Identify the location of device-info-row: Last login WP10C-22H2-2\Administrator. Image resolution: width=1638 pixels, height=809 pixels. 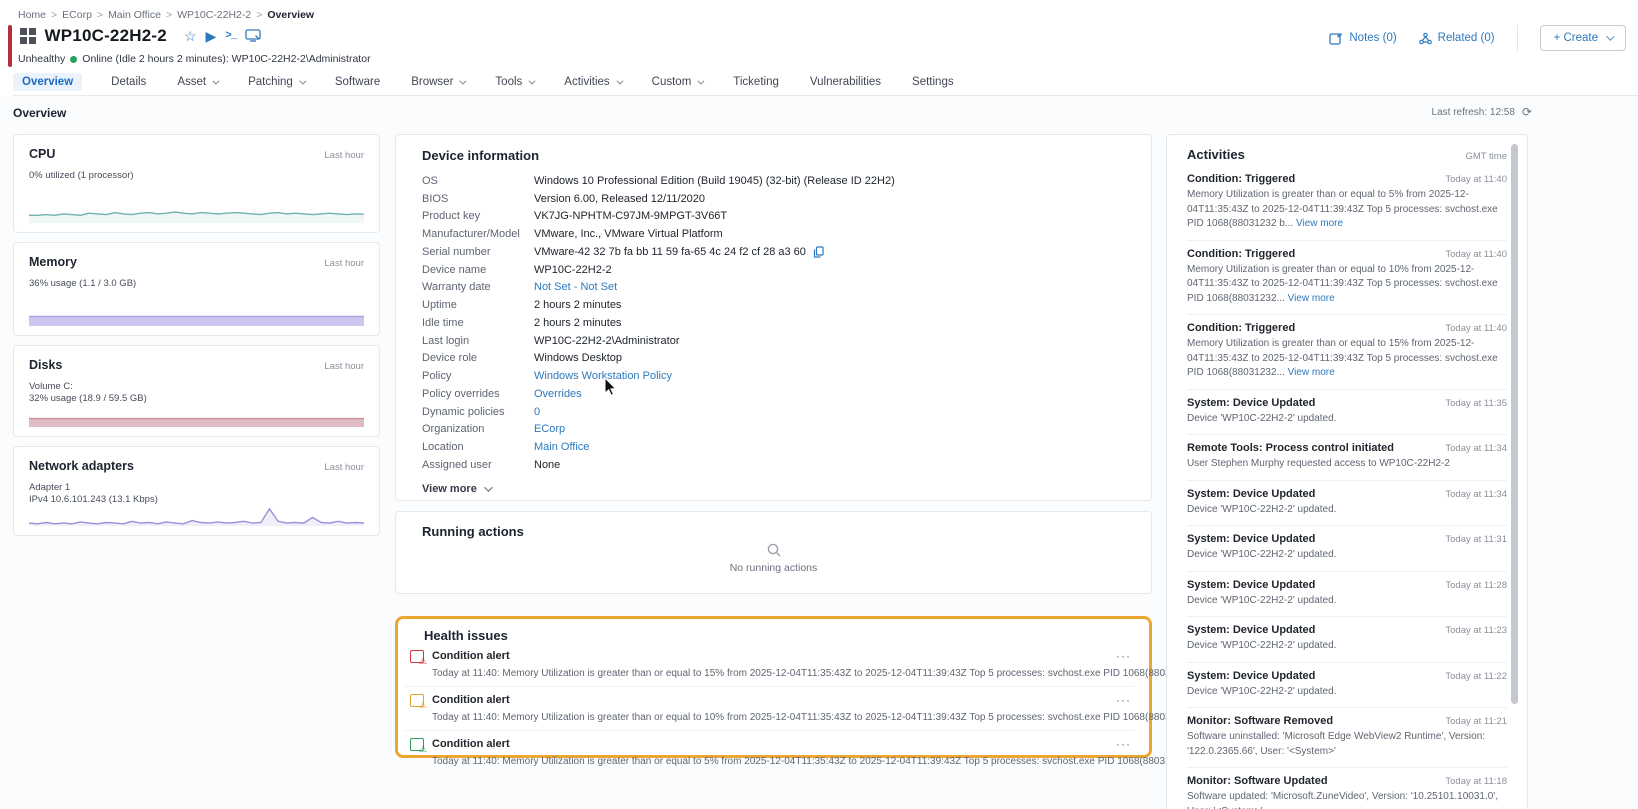
(773, 341).